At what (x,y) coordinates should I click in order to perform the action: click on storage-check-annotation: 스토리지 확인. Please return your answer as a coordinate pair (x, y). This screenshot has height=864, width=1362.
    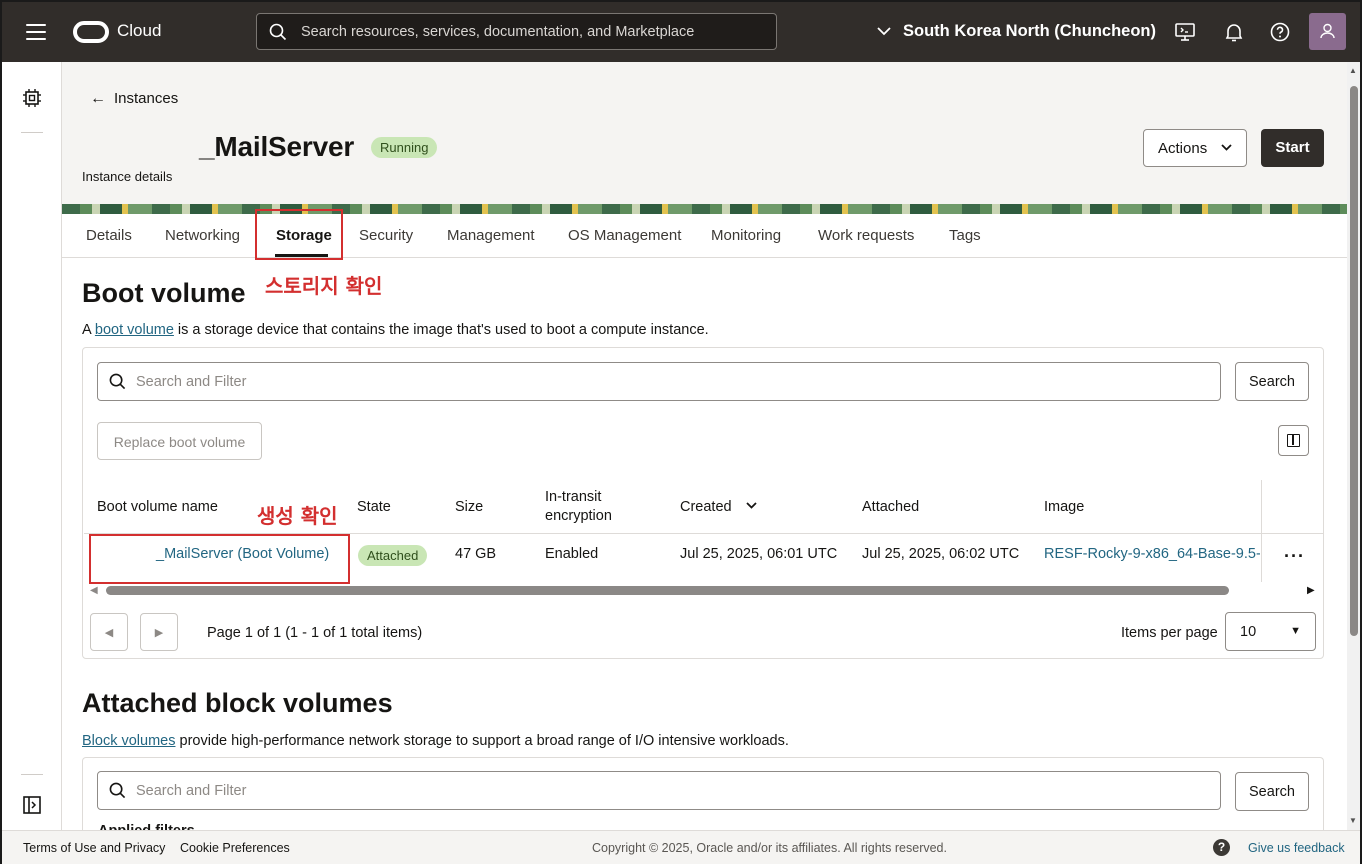
    Looking at the image, I should click on (324, 286).